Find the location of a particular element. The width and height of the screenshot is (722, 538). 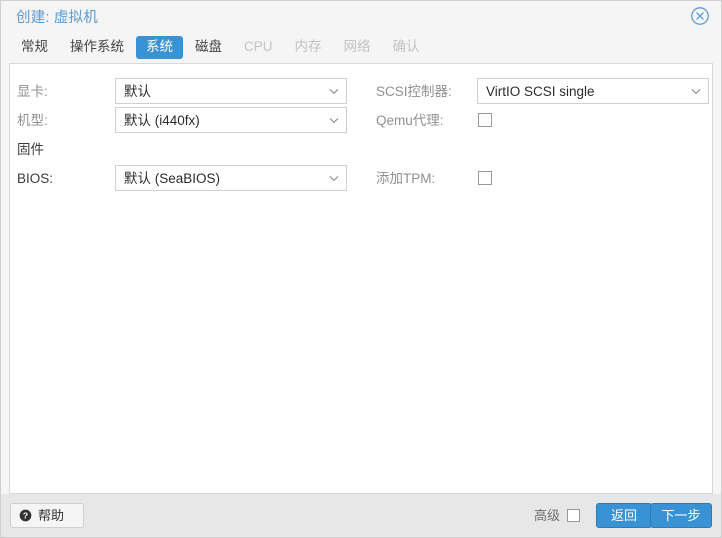

dialog-footer: ? 帮助 高级 返回 下一步 is located at coordinates (361, 515).